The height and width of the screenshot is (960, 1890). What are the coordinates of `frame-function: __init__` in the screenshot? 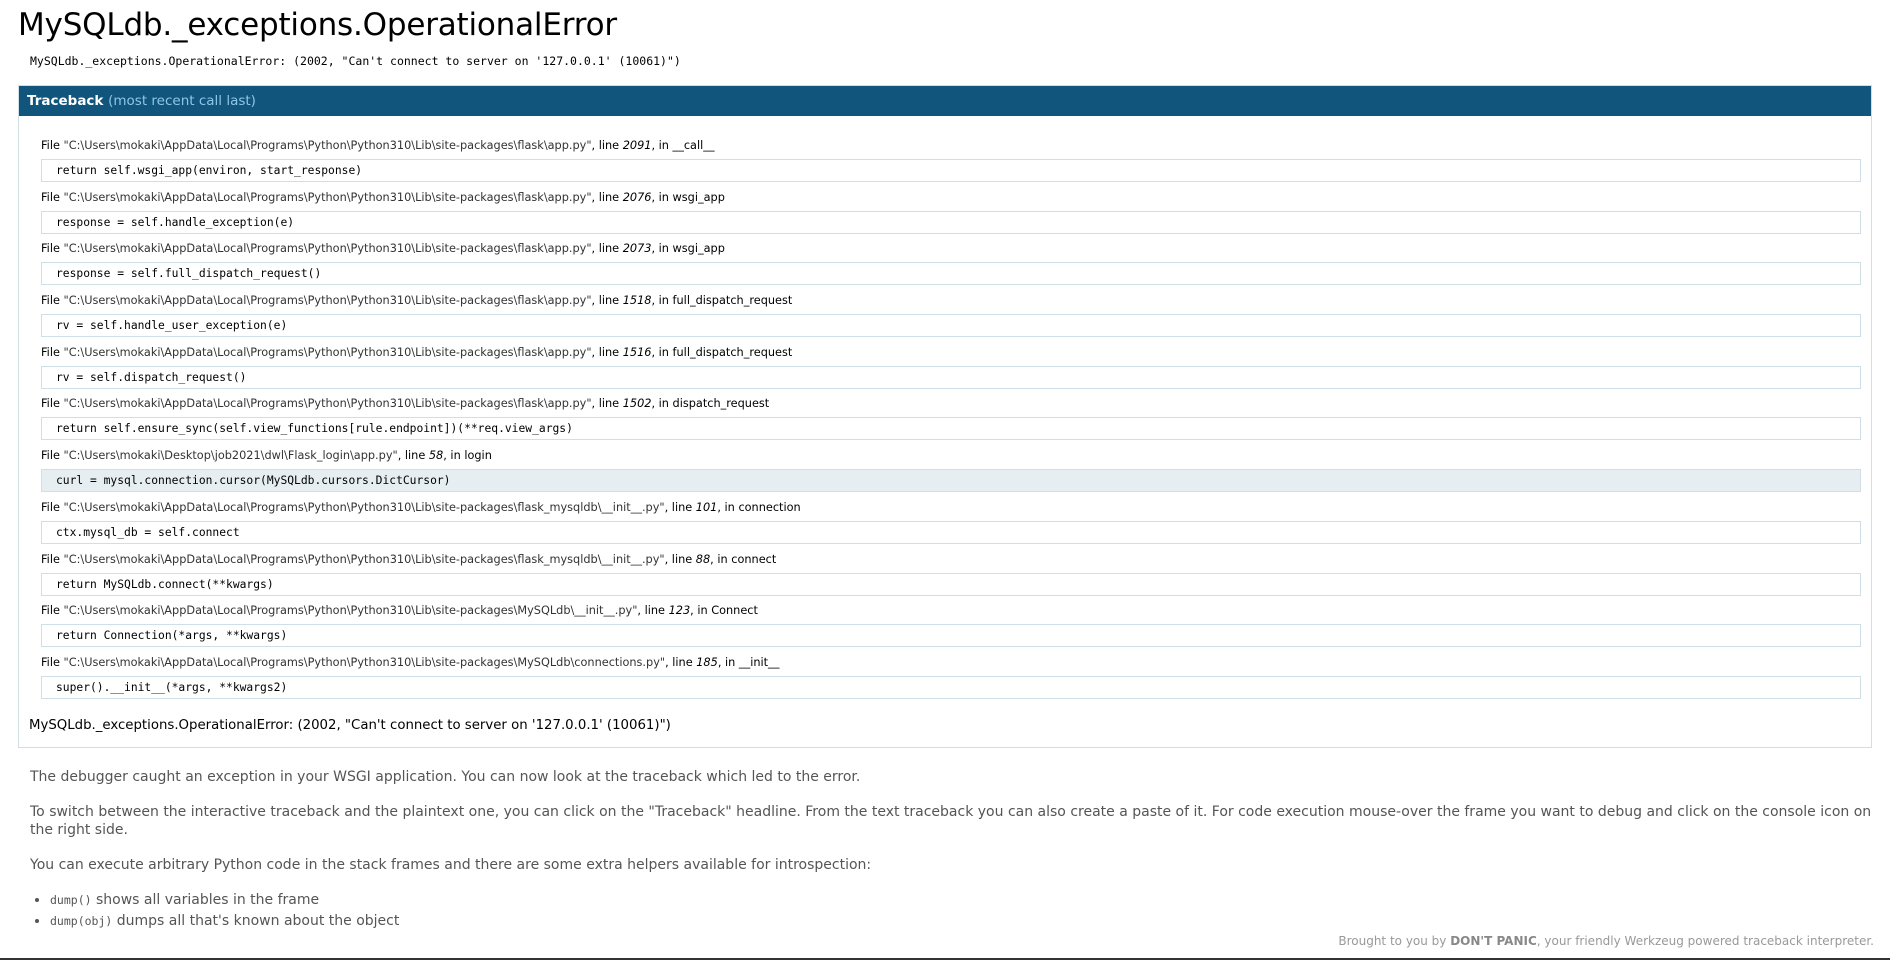 It's located at (759, 662).